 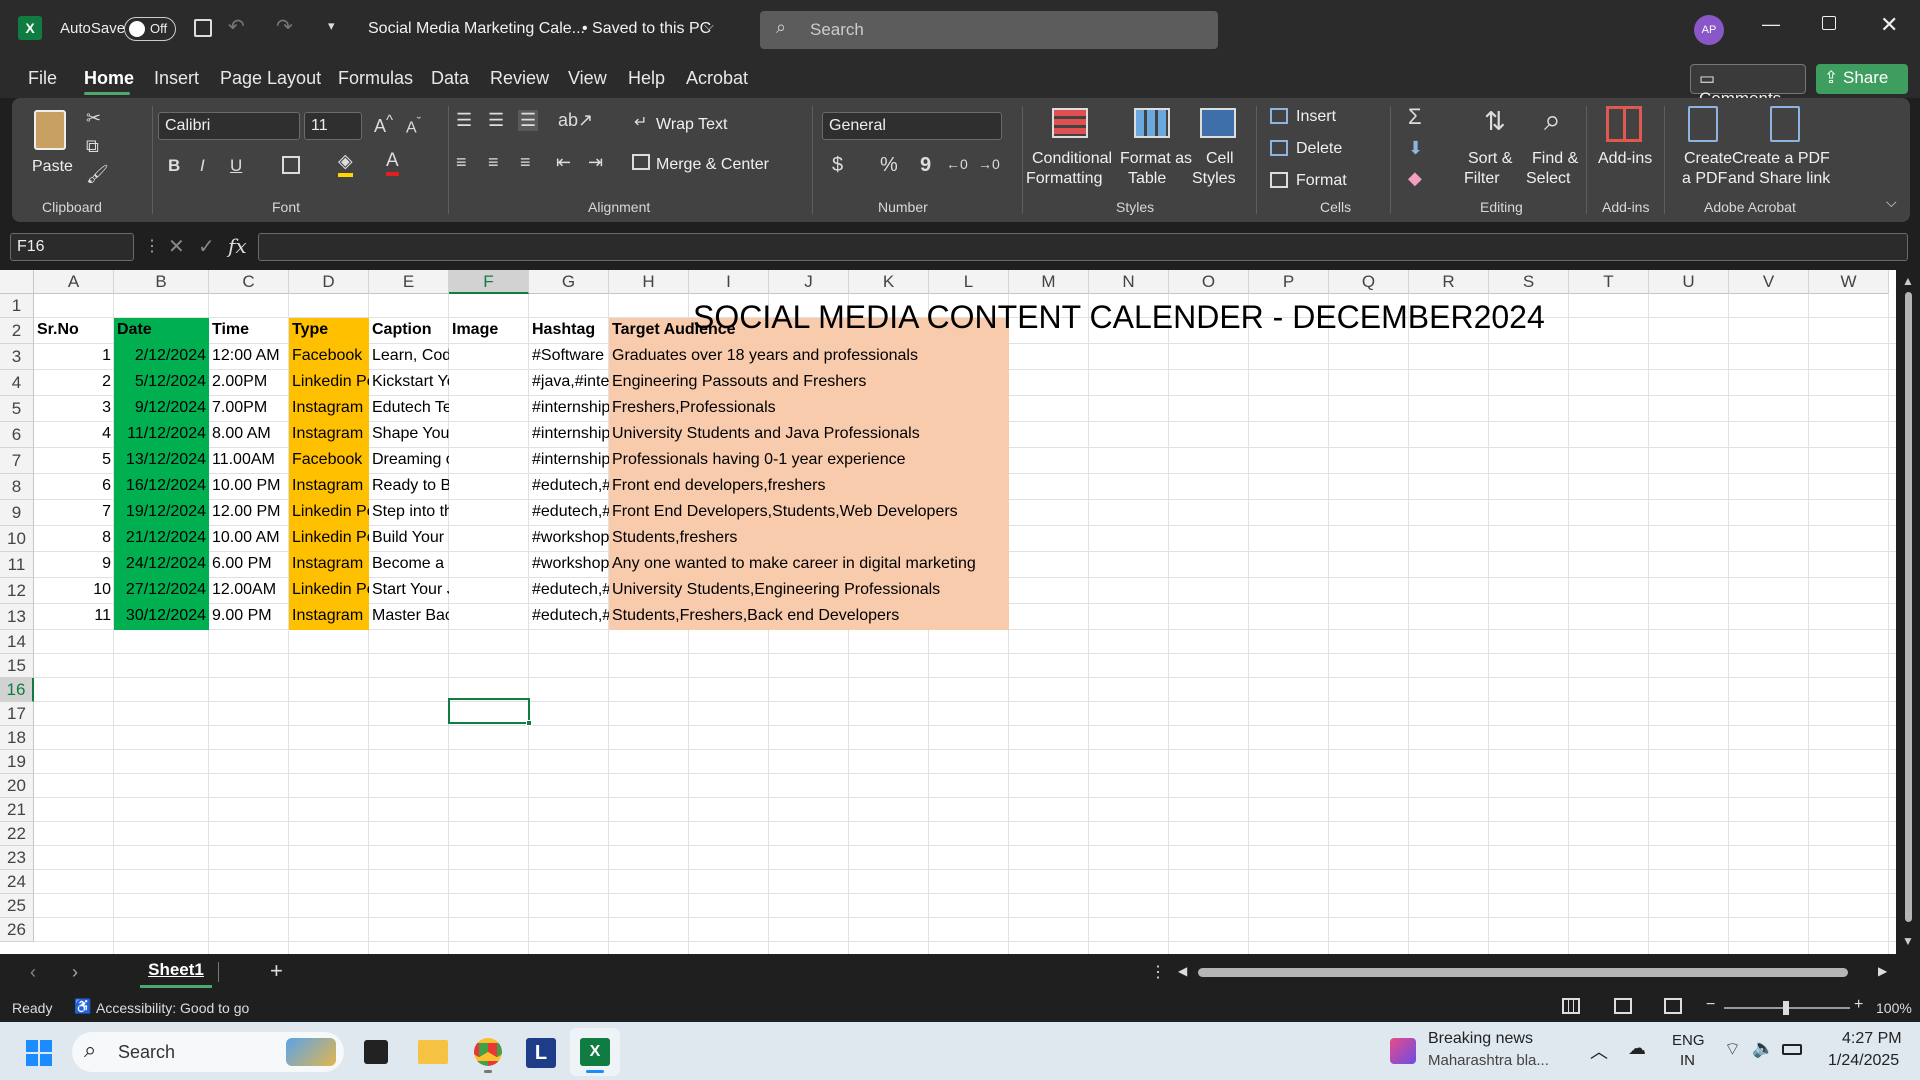 What do you see at coordinates (17, 461) in the screenshot?
I see `row-header-7: 7` at bounding box center [17, 461].